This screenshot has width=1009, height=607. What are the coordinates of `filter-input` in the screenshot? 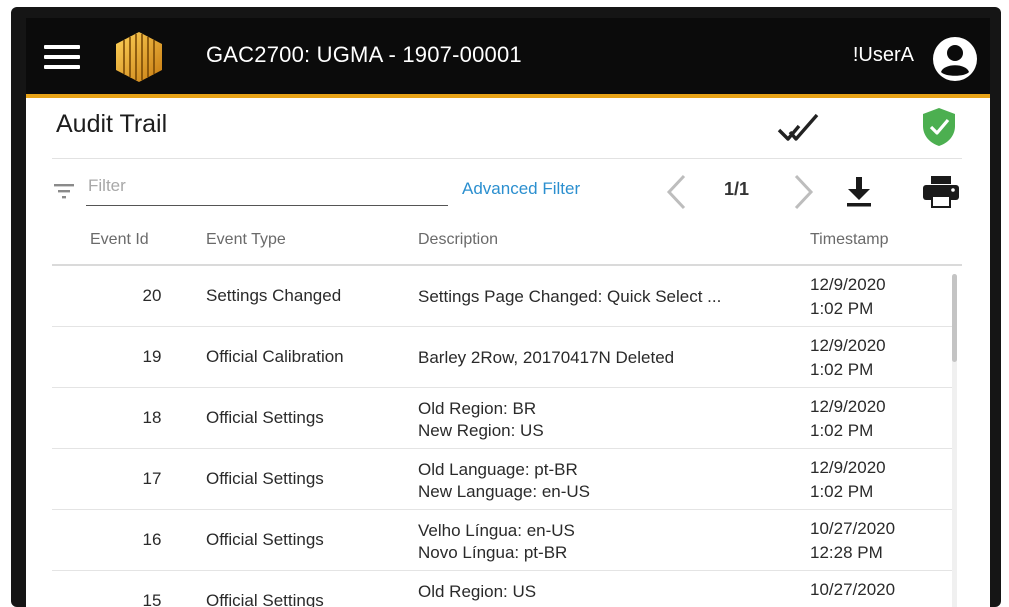 It's located at (267, 186).